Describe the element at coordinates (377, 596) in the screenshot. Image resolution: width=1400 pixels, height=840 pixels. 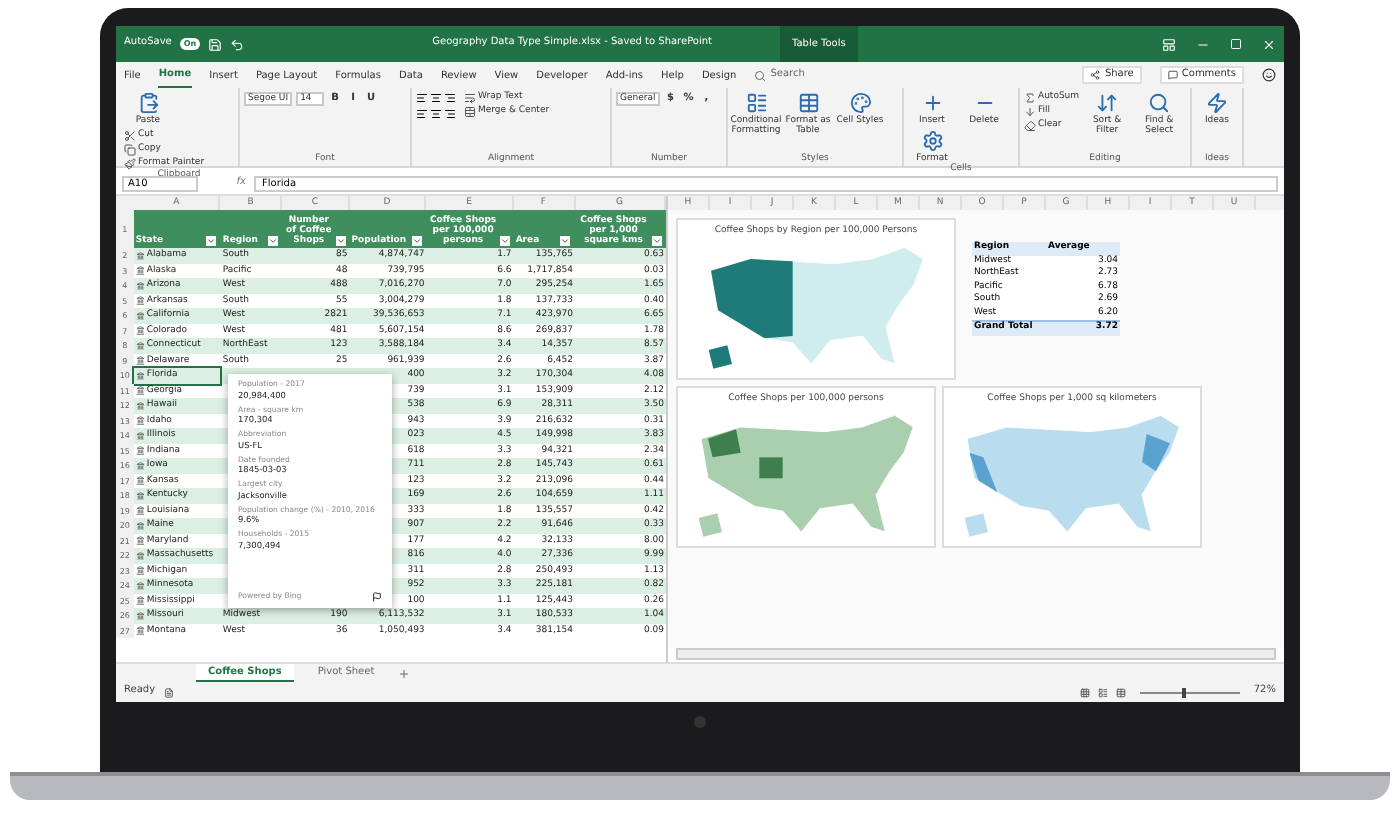
I see `flag-icon` at that location.